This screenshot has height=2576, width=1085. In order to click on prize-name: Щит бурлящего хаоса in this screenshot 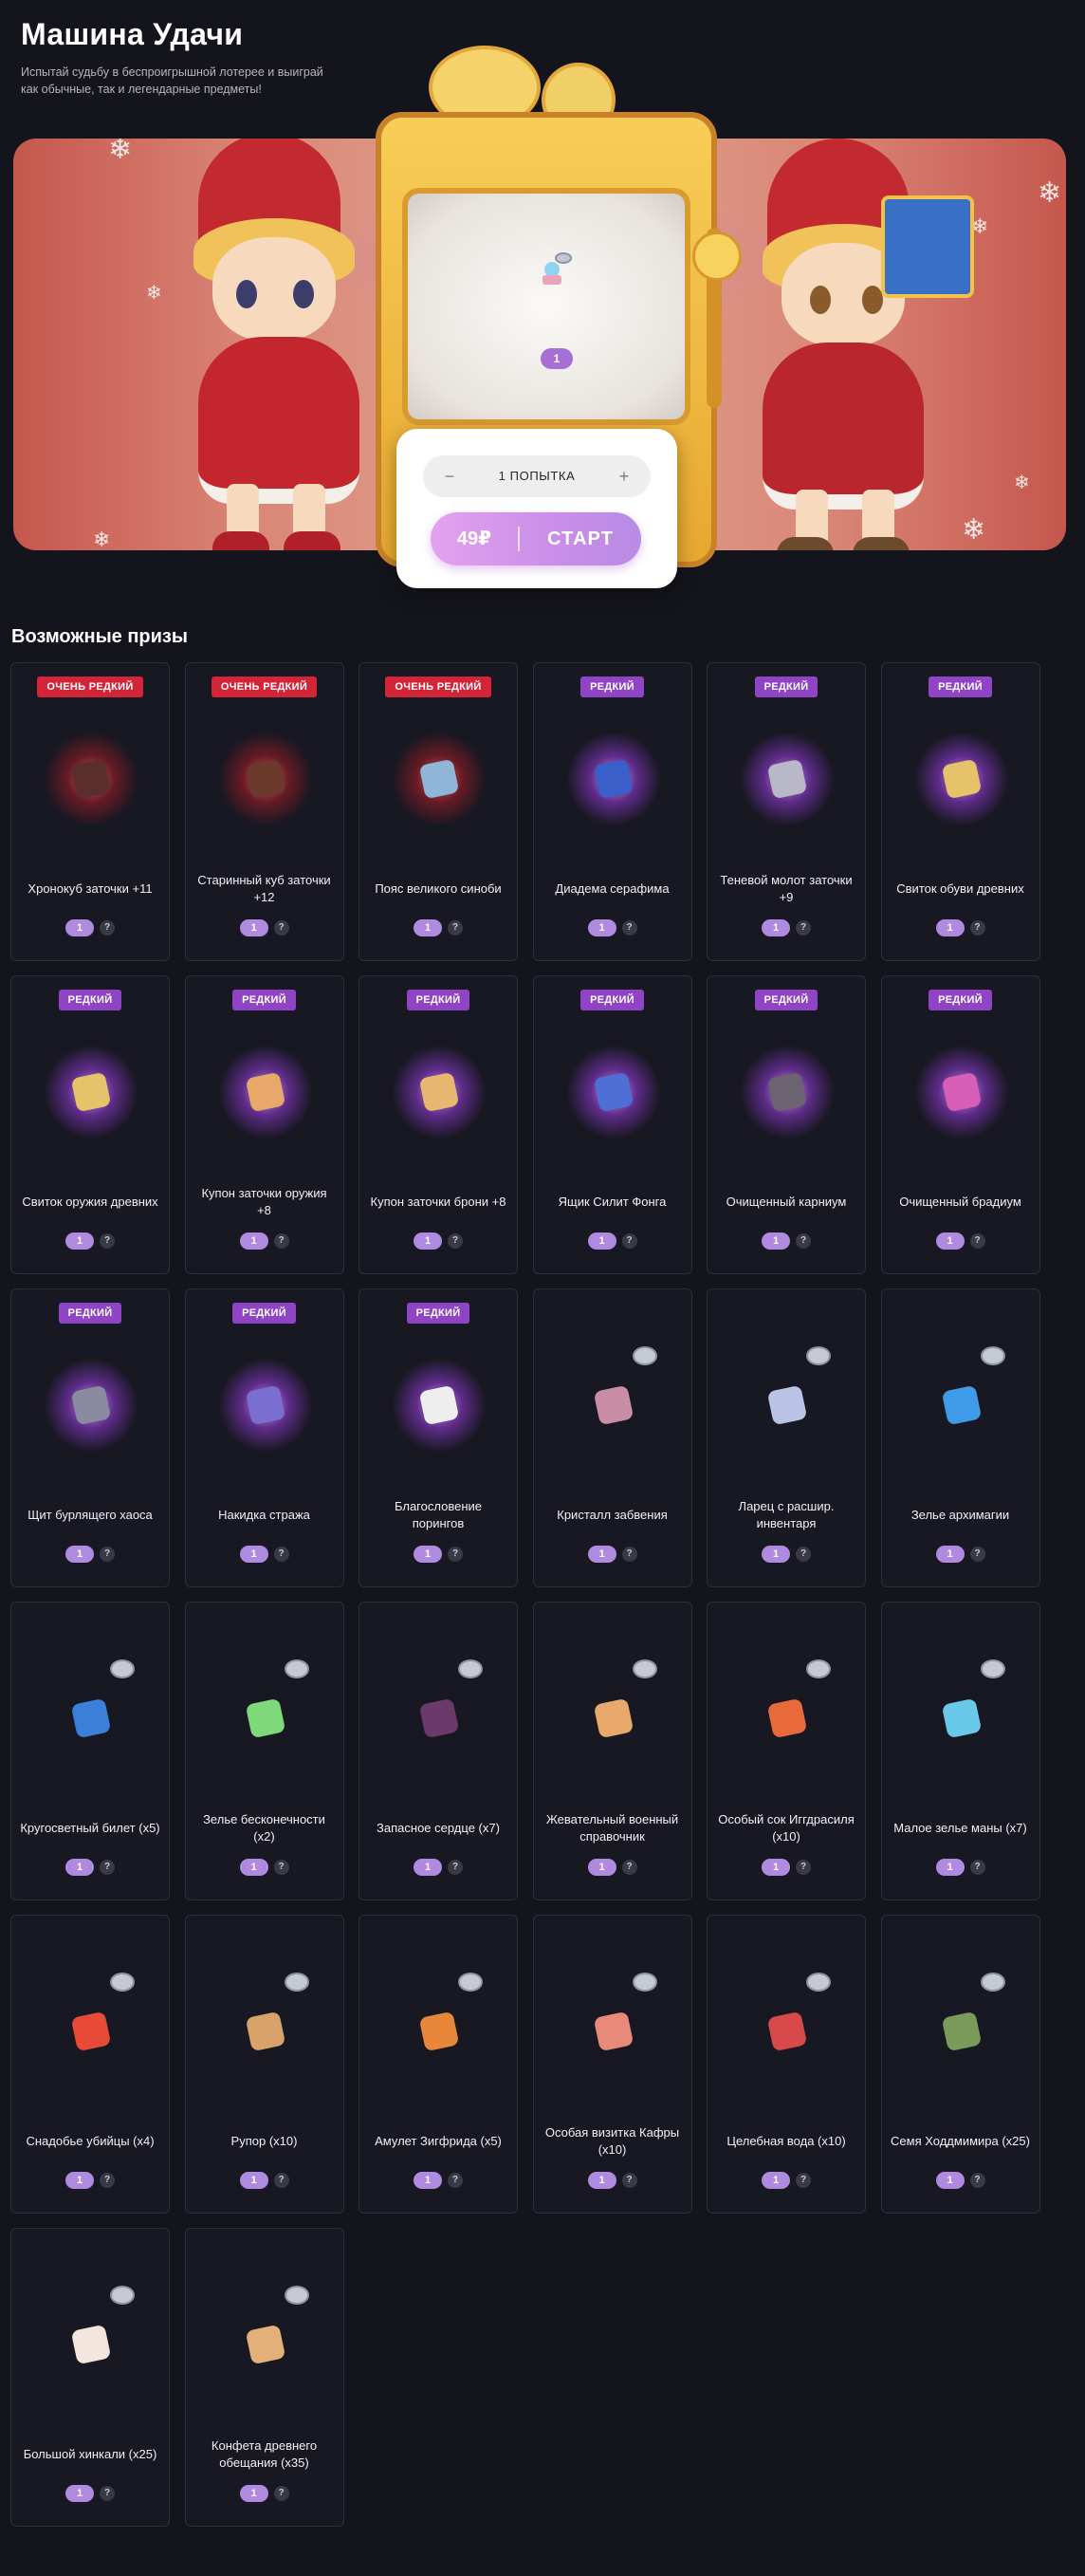, I will do `click(90, 1515)`.